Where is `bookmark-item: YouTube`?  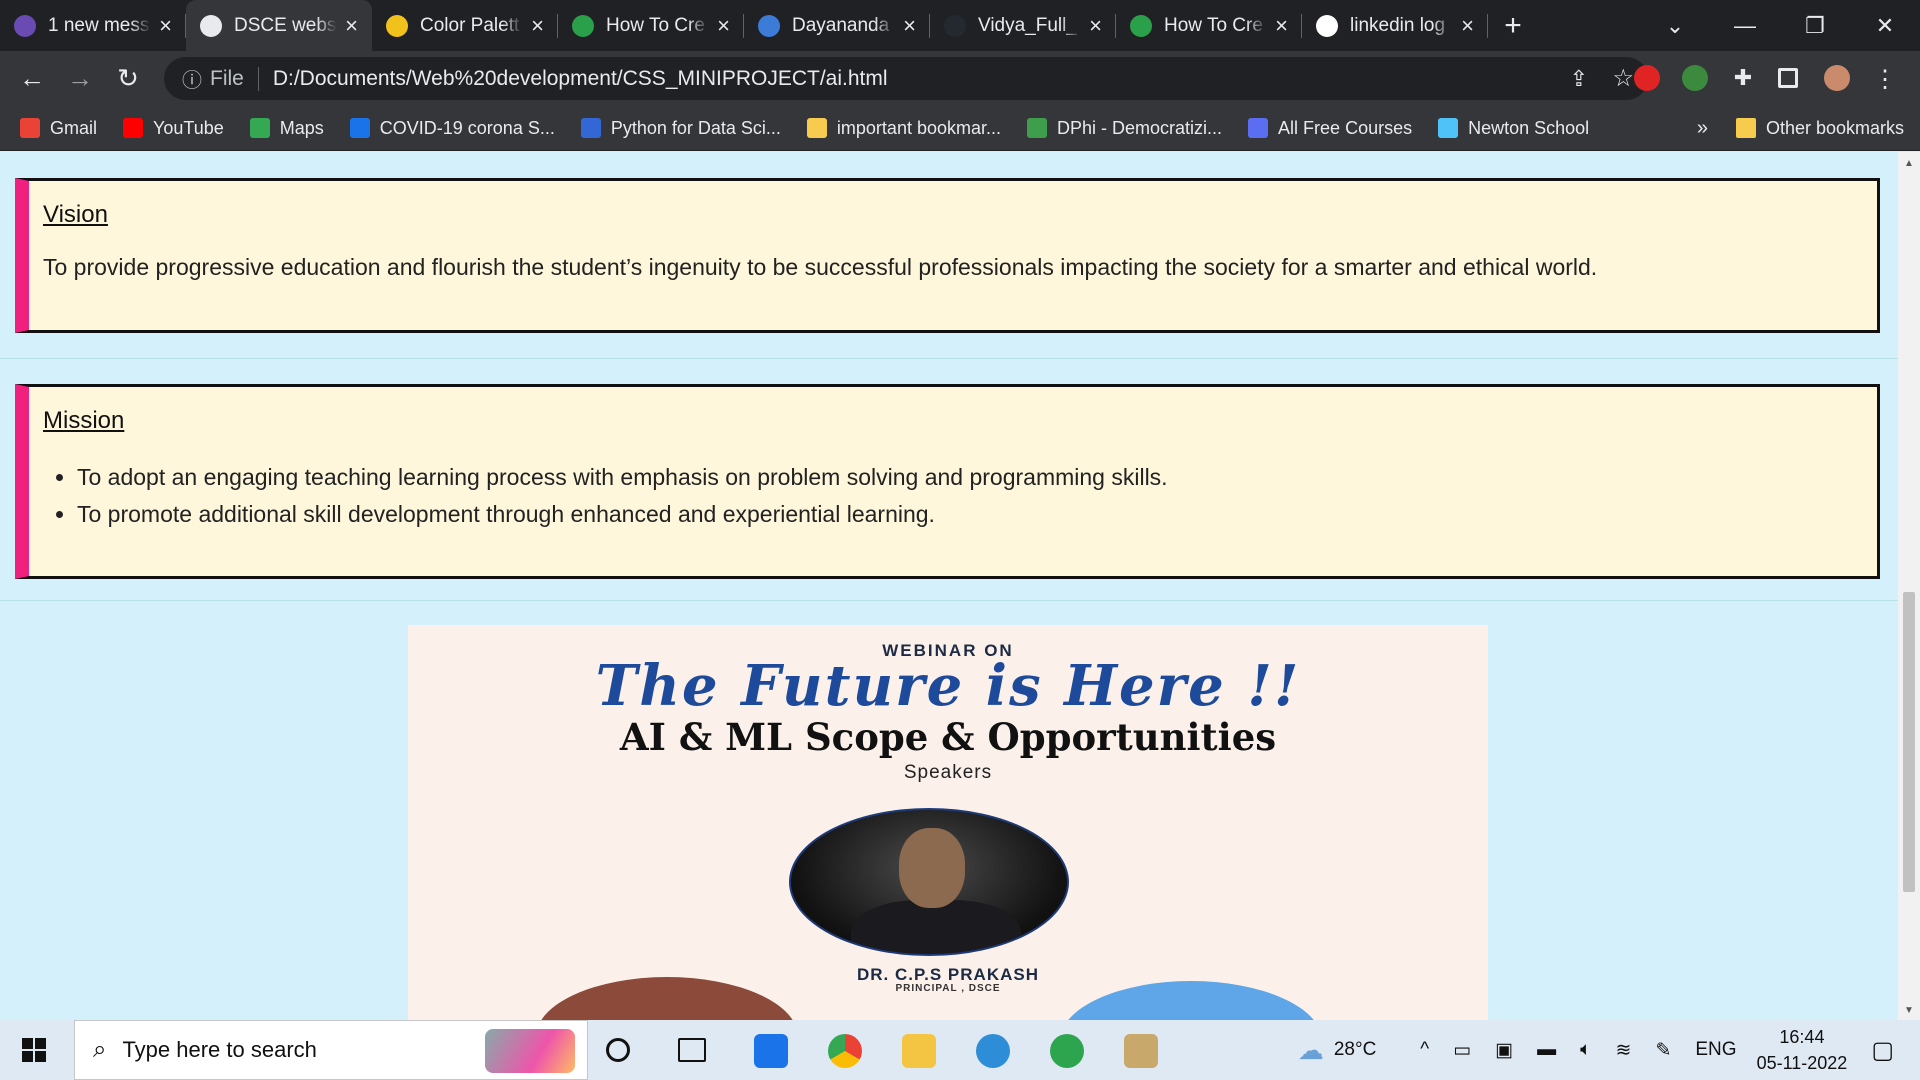 bookmark-item: YouTube is located at coordinates (173, 128).